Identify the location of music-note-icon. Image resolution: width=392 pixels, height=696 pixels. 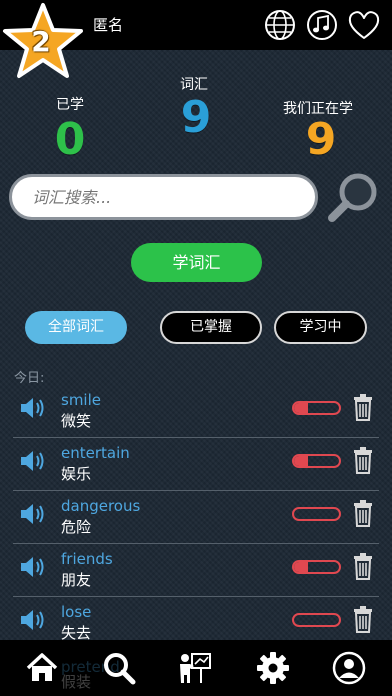
(322, 25).